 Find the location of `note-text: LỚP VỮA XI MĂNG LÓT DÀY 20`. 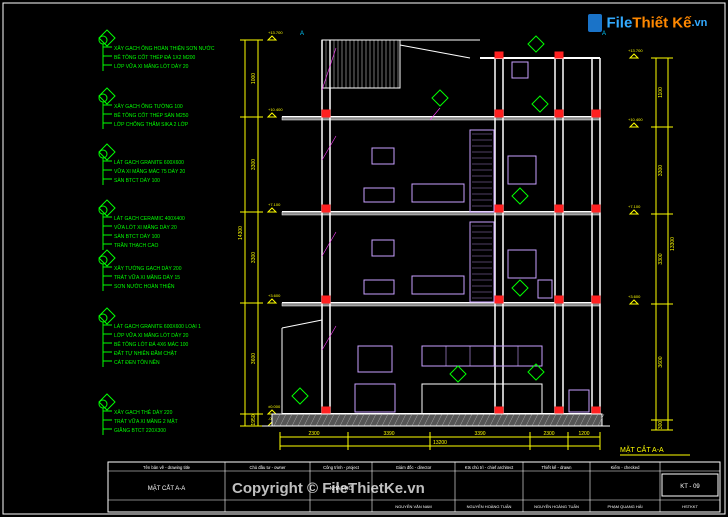

note-text: LỚP VỮA XI MĂNG LÓT DÀY 20 is located at coordinates (151, 335).